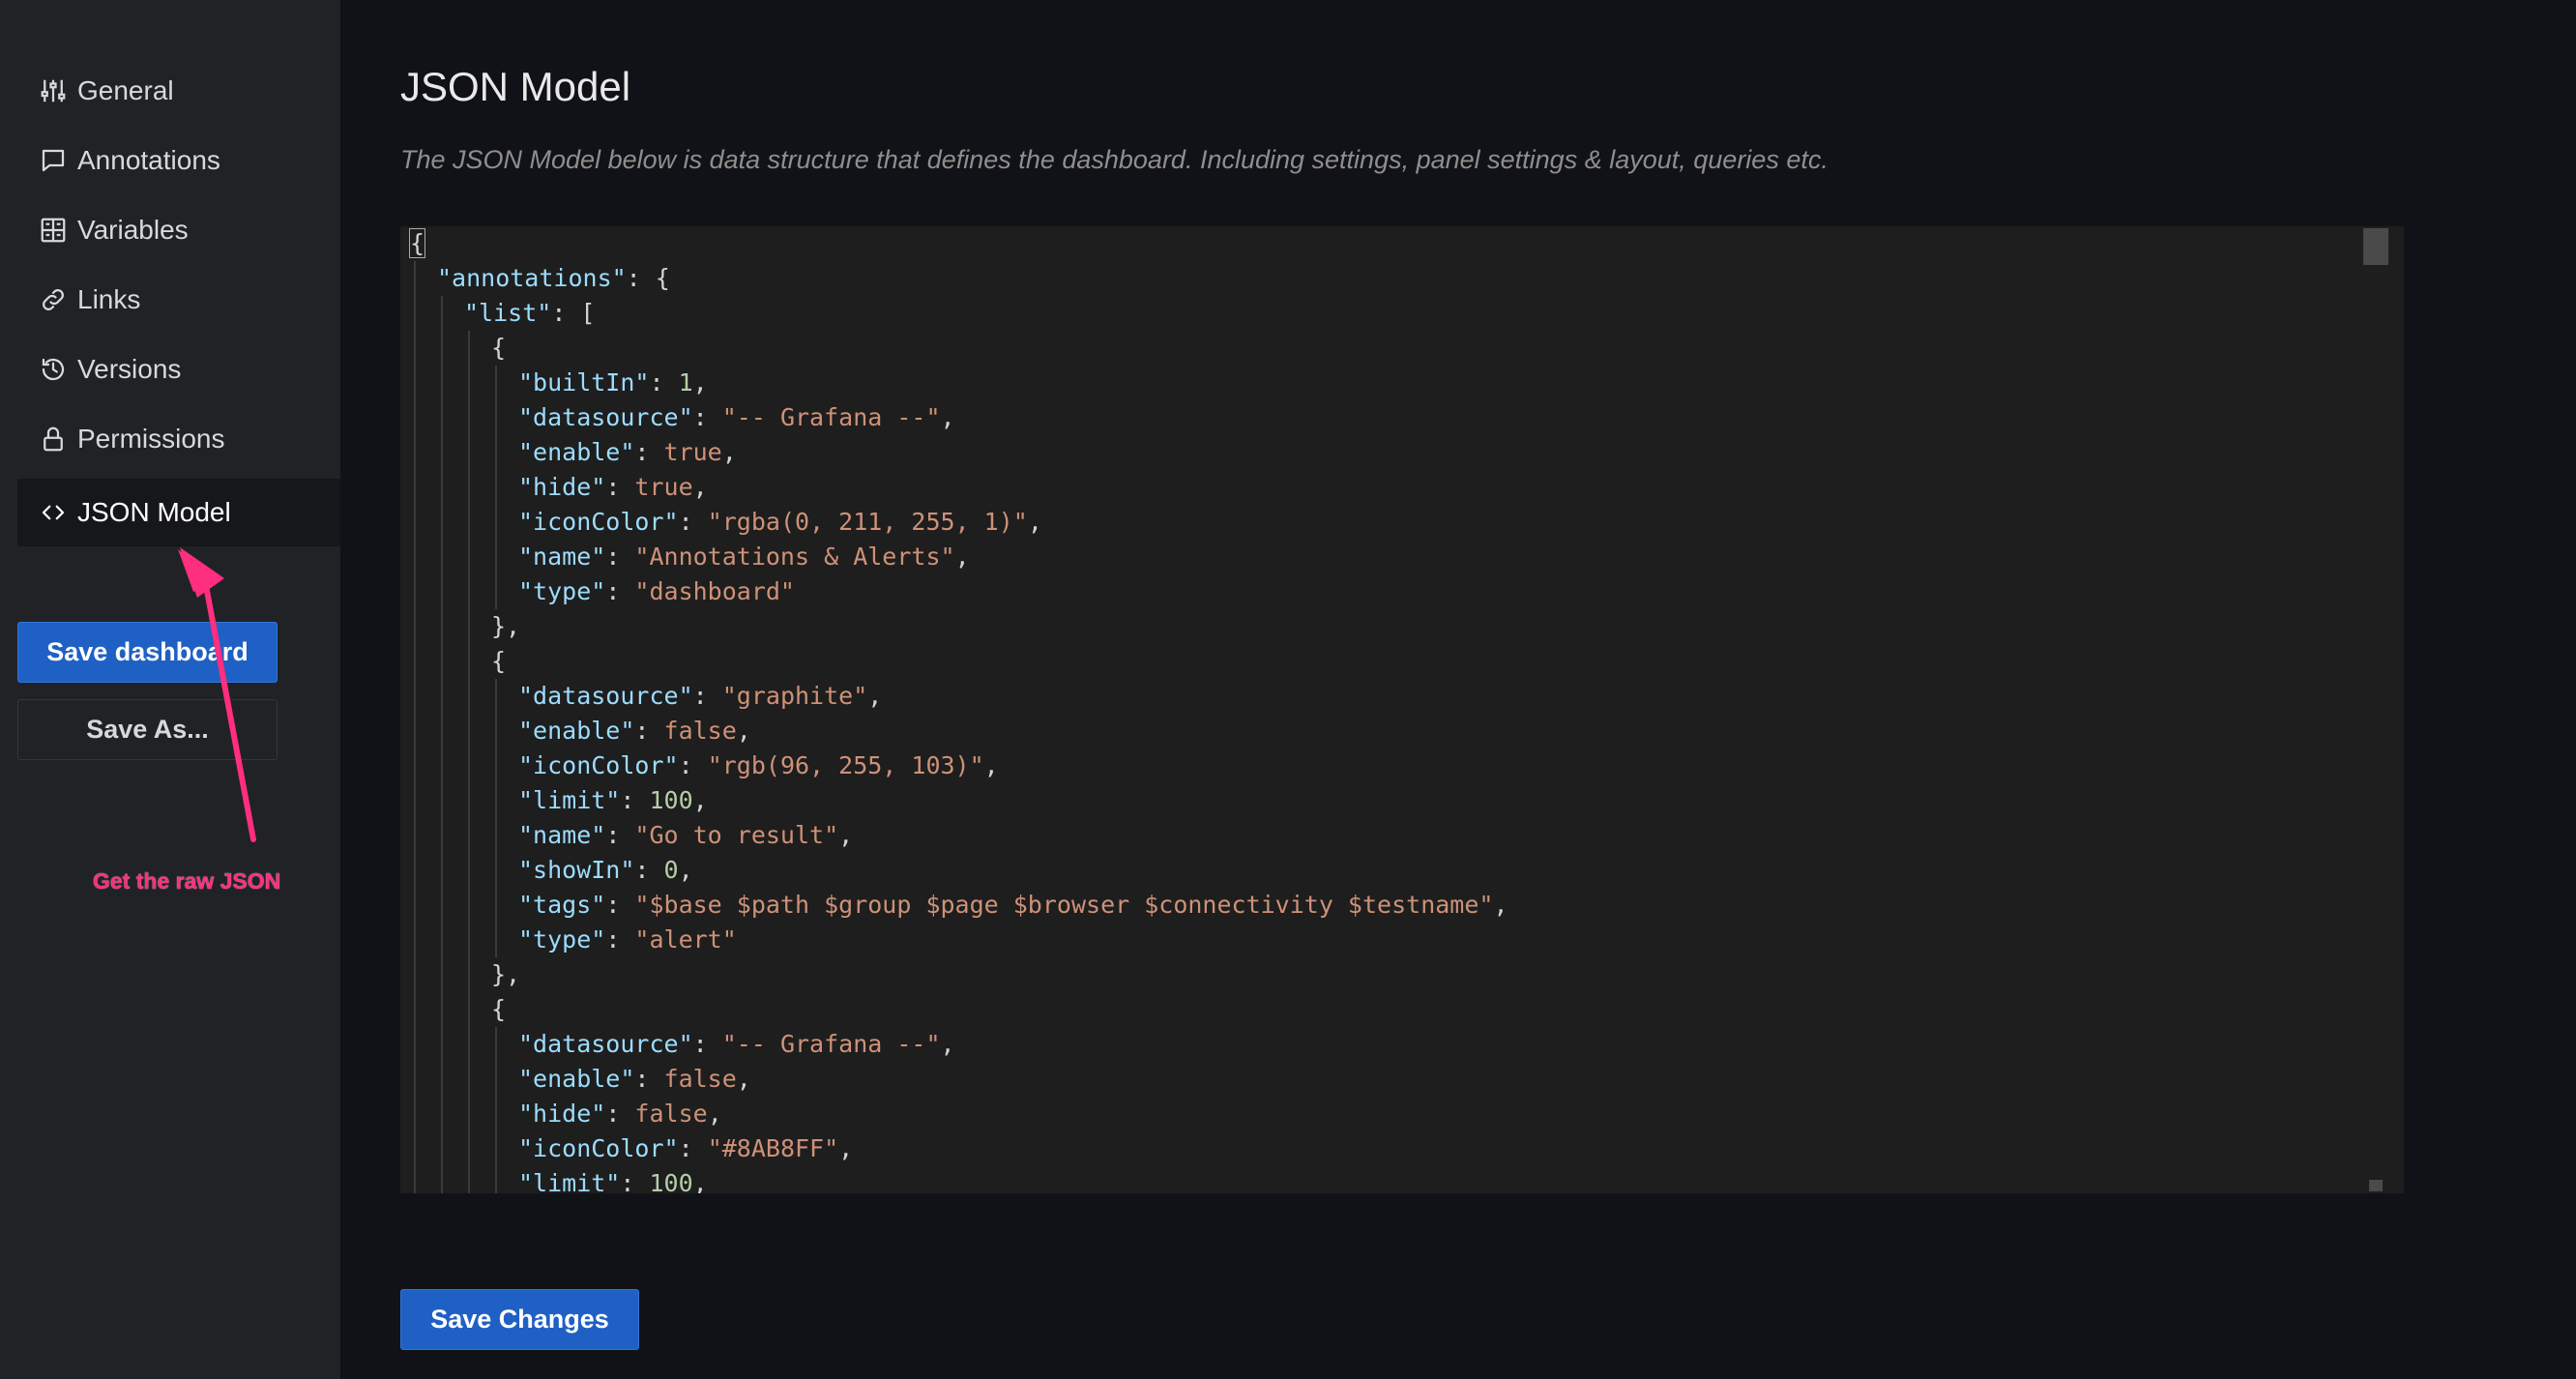 The width and height of the screenshot is (2576, 1379). Describe the element at coordinates (217, 695) in the screenshot. I see `annotation-arrow` at that location.